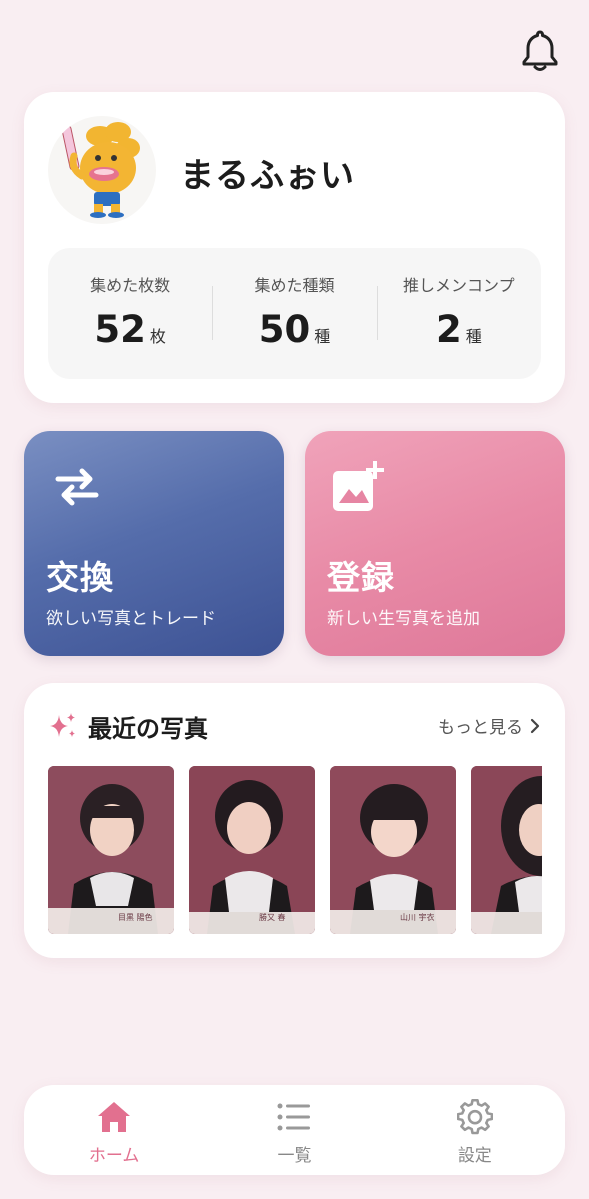 The height and width of the screenshot is (1199, 589). What do you see at coordinates (294, 1117) in the screenshot?
I see `list-icon` at bounding box center [294, 1117].